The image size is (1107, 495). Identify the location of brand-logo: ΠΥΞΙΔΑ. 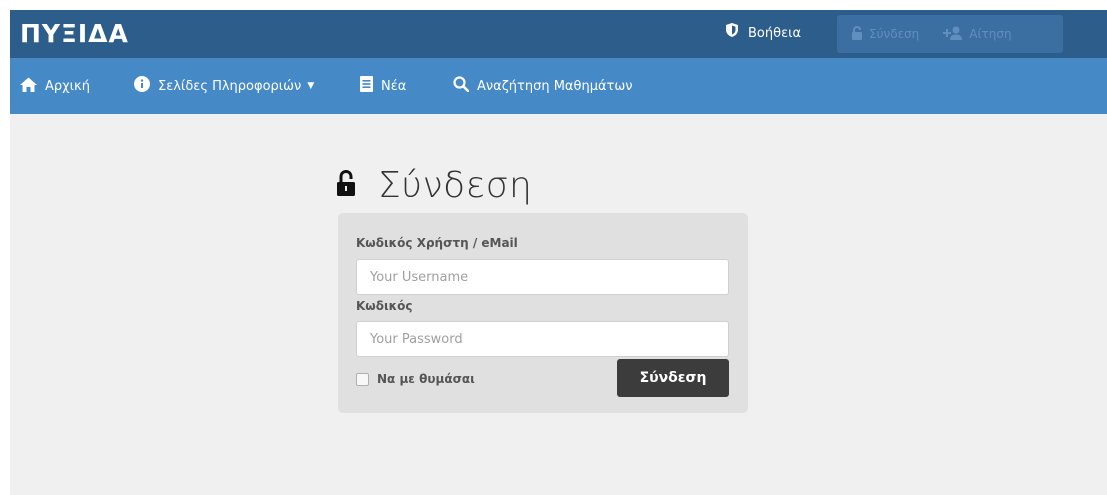
(74, 34).